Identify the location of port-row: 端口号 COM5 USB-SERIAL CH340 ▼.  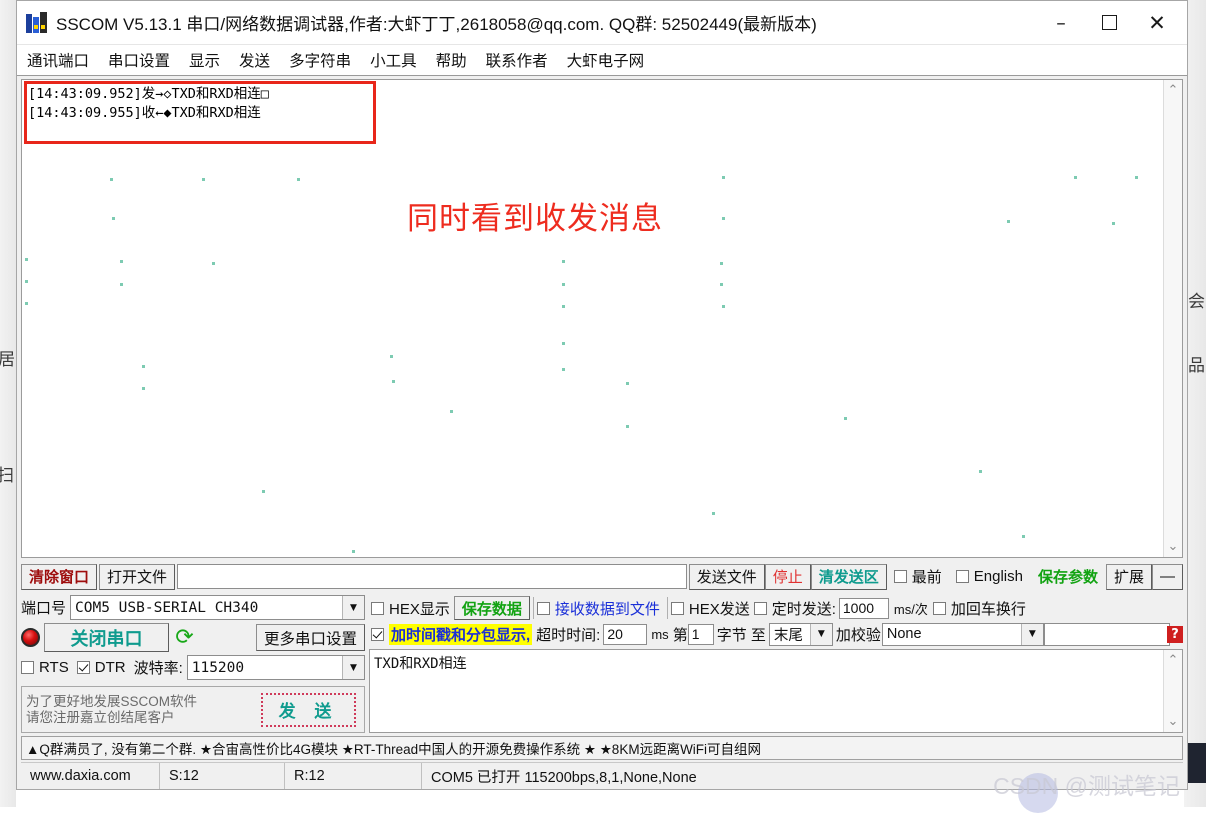
(193, 607).